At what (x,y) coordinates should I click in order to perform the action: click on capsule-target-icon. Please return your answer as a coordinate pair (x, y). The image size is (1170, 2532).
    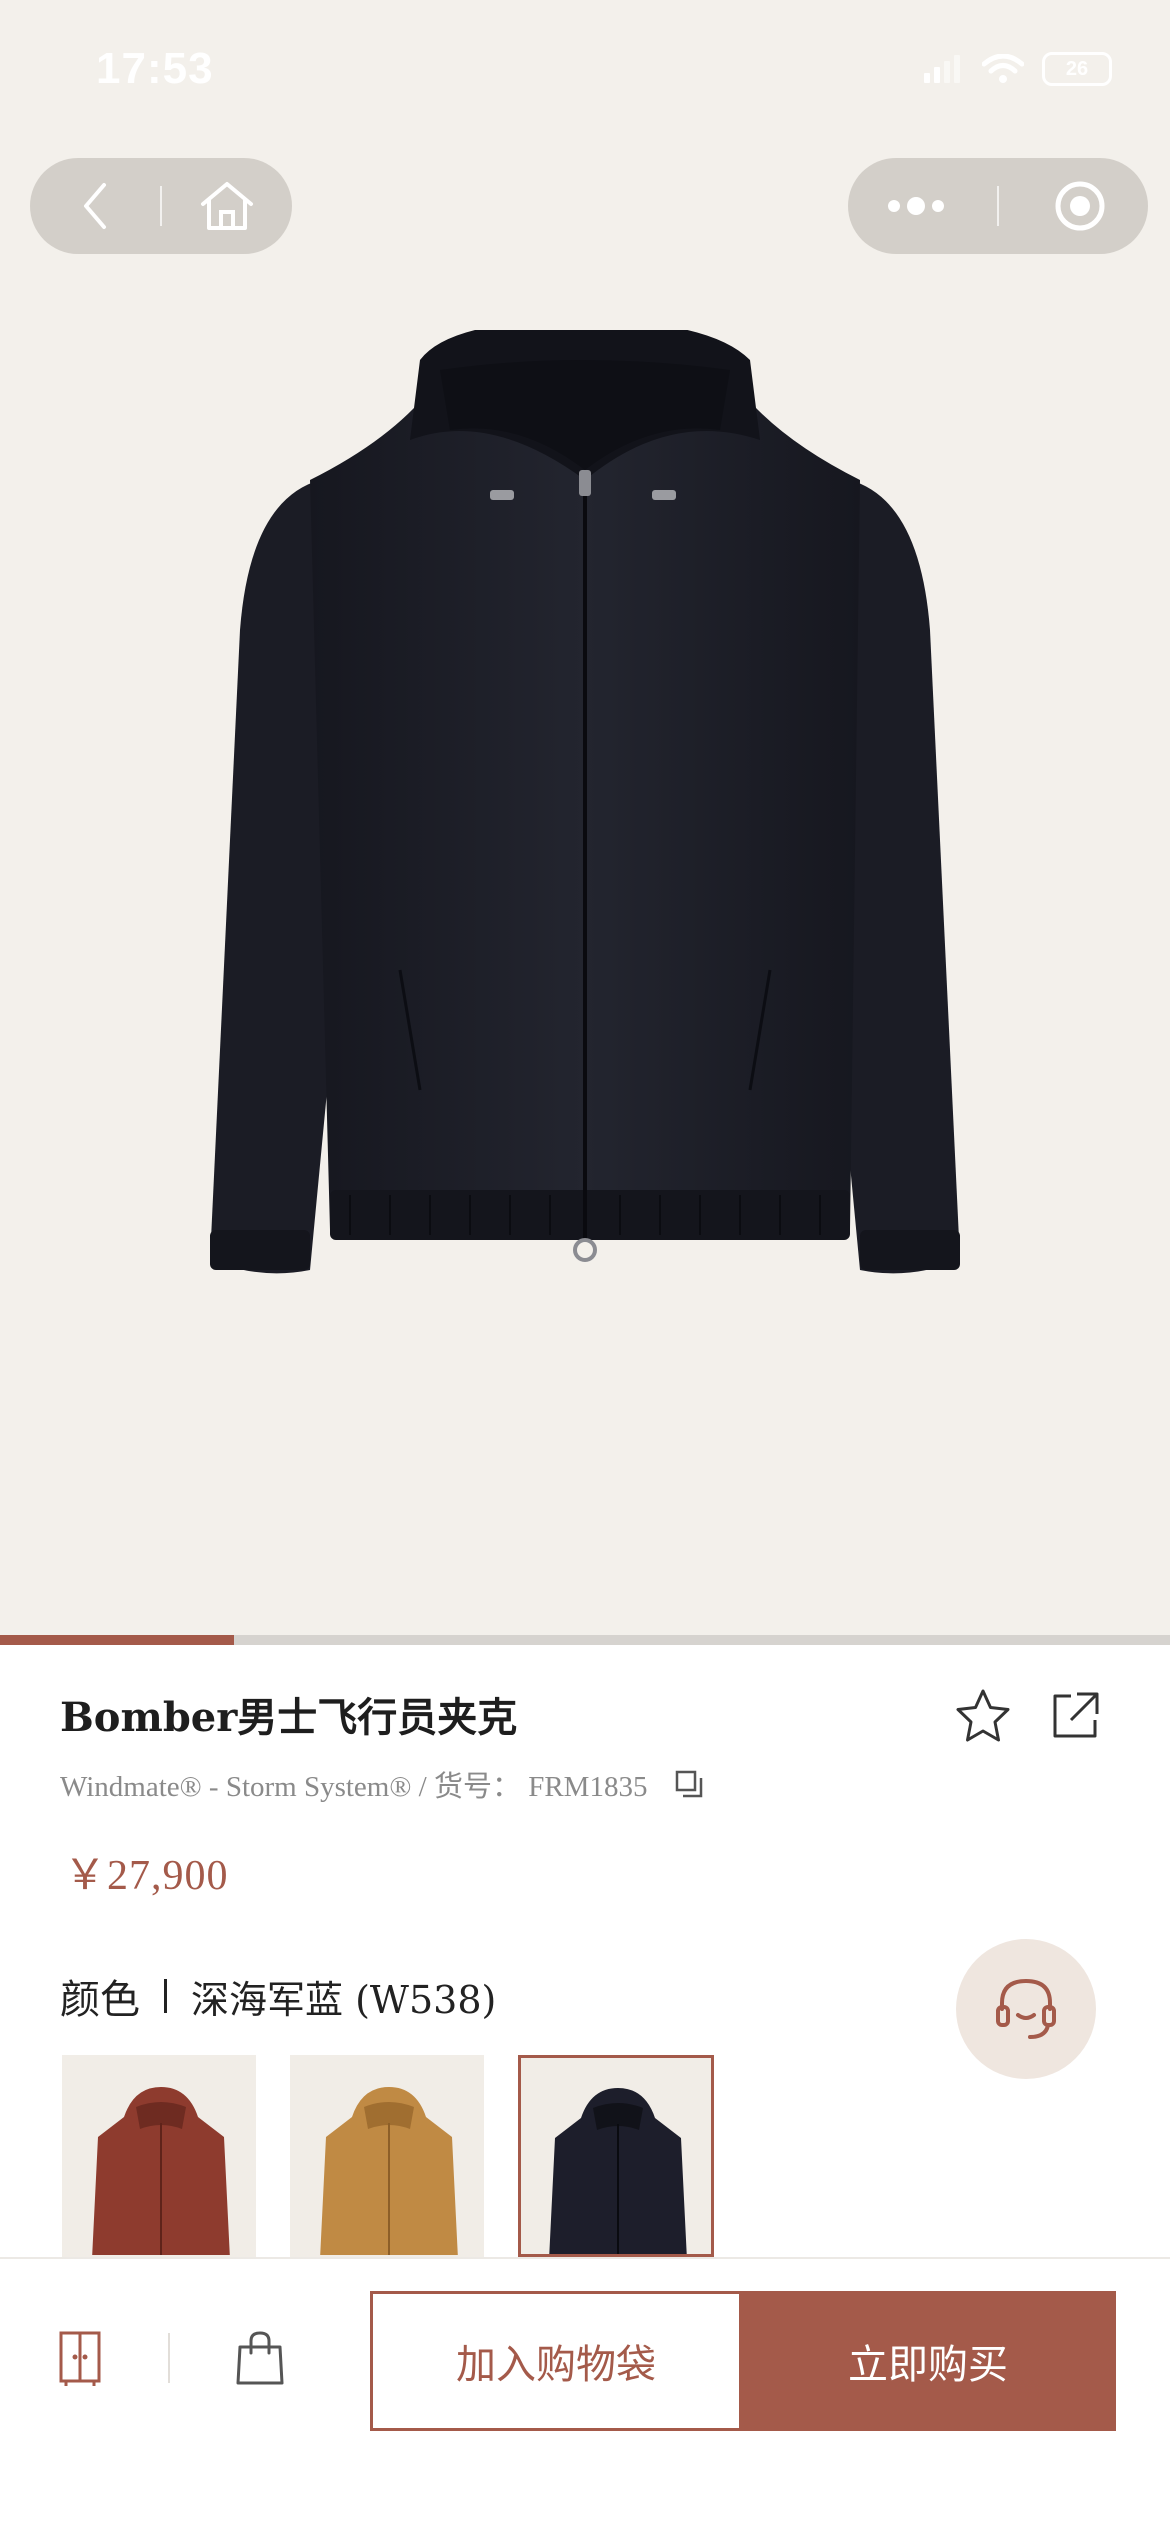
    Looking at the image, I should click on (1080, 206).